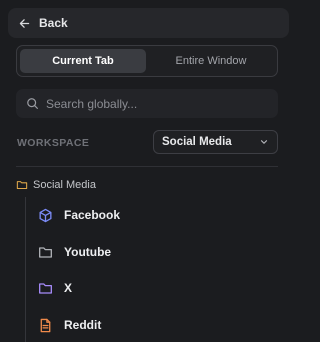 The height and width of the screenshot is (342, 320). I want to click on cube-icon, so click(45, 215).